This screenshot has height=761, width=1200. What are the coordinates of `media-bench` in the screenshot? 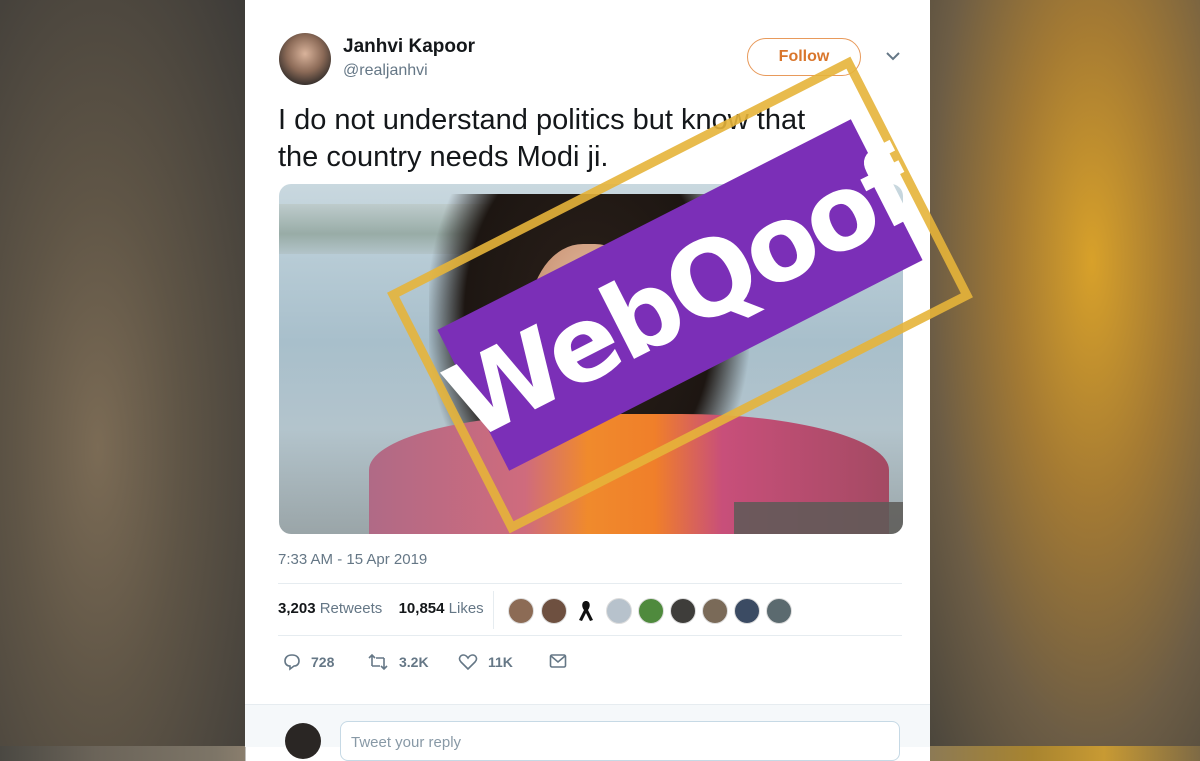 It's located at (818, 518).